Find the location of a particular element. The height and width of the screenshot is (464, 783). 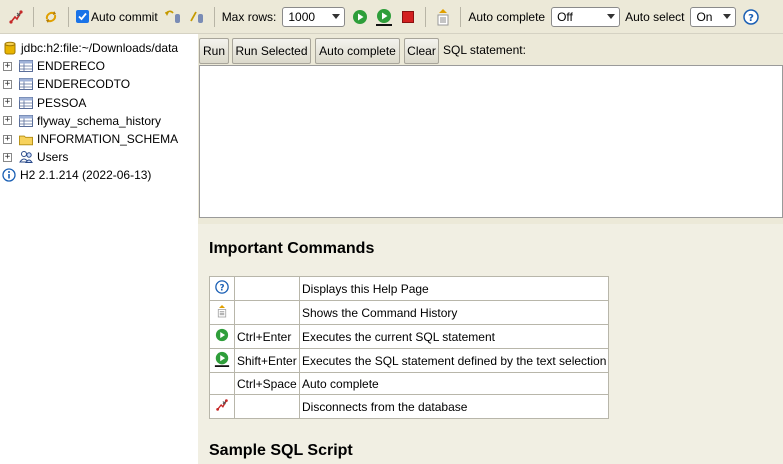

max-rows-select: 1000 is located at coordinates (314, 16).